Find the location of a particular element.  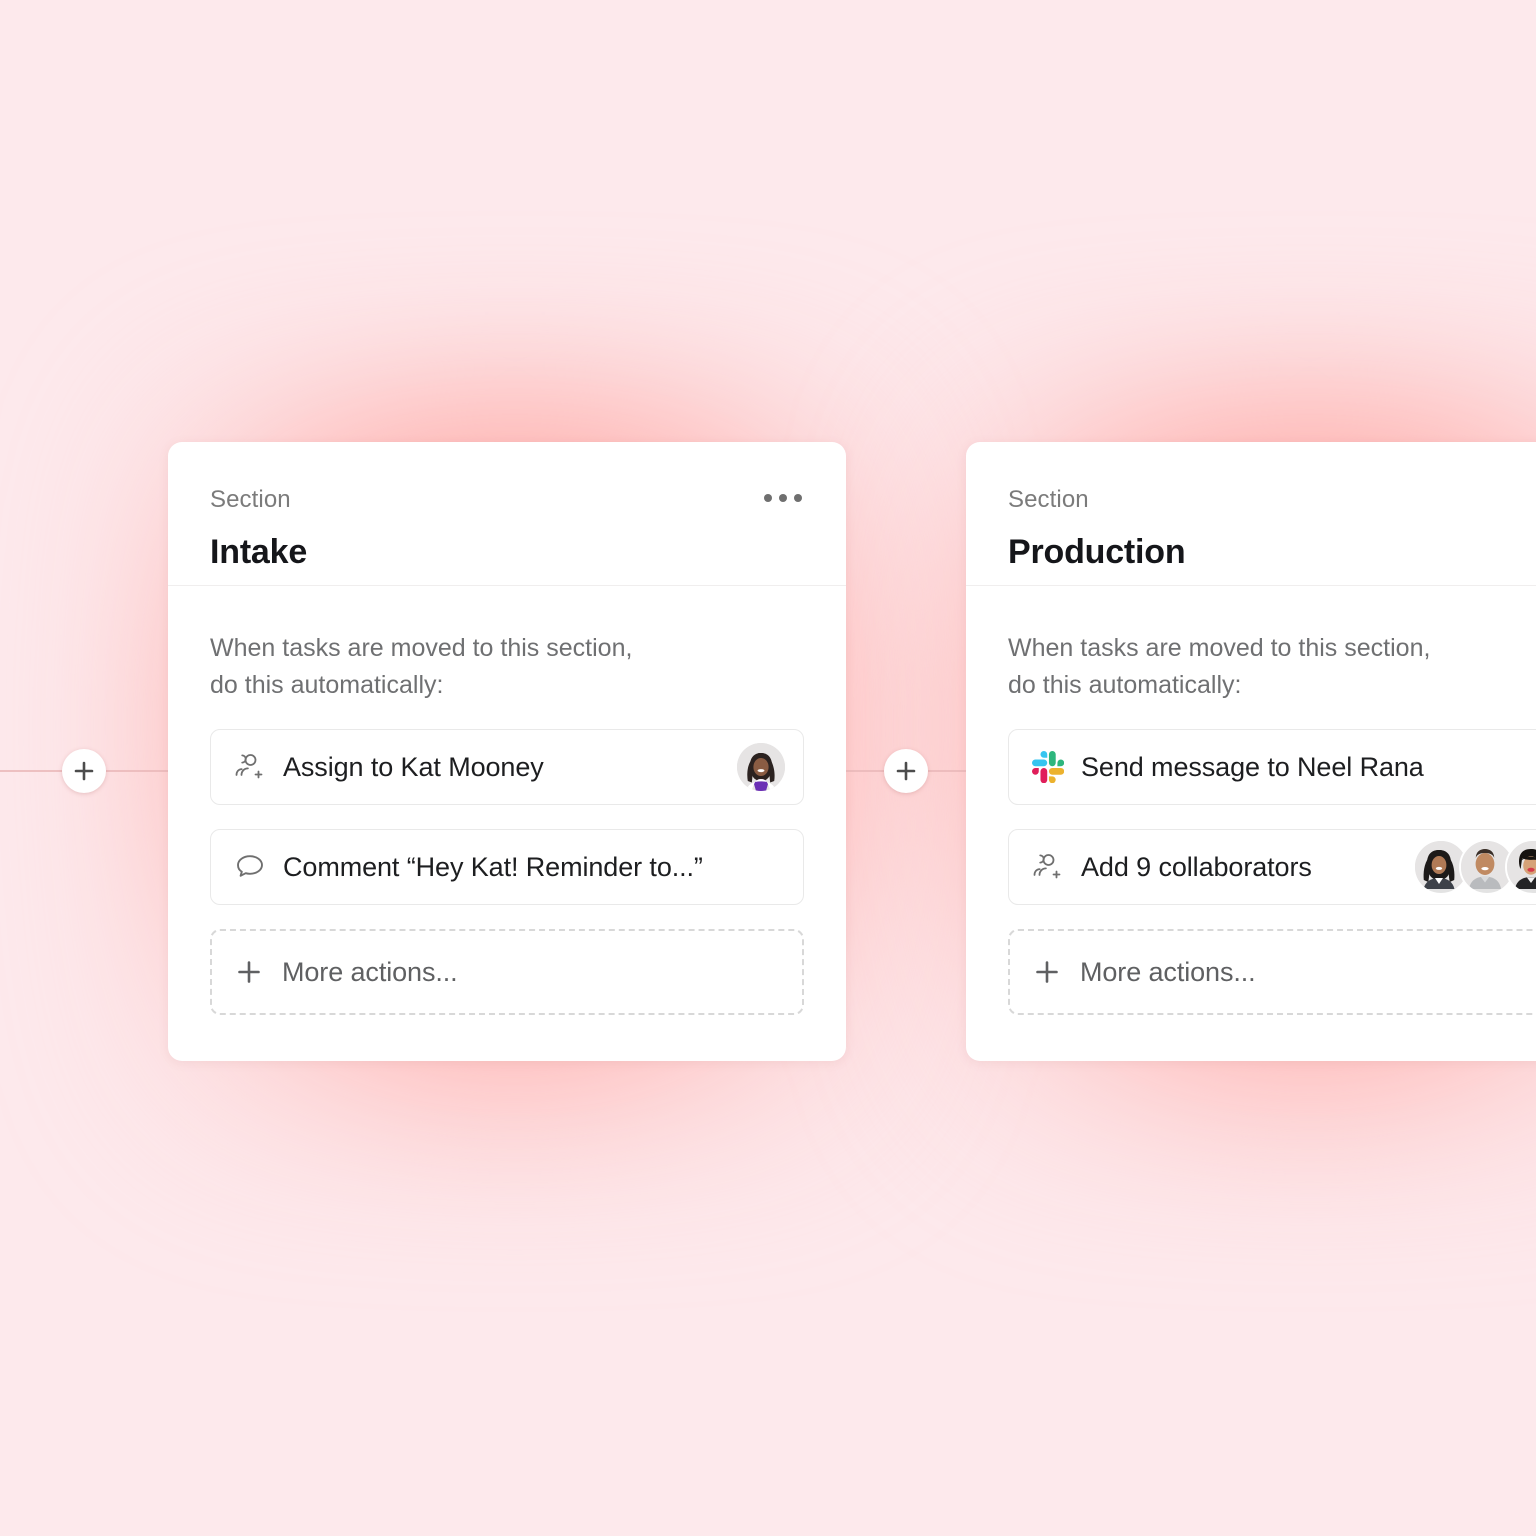

card-overflow-menu-button is located at coordinates (783, 498).